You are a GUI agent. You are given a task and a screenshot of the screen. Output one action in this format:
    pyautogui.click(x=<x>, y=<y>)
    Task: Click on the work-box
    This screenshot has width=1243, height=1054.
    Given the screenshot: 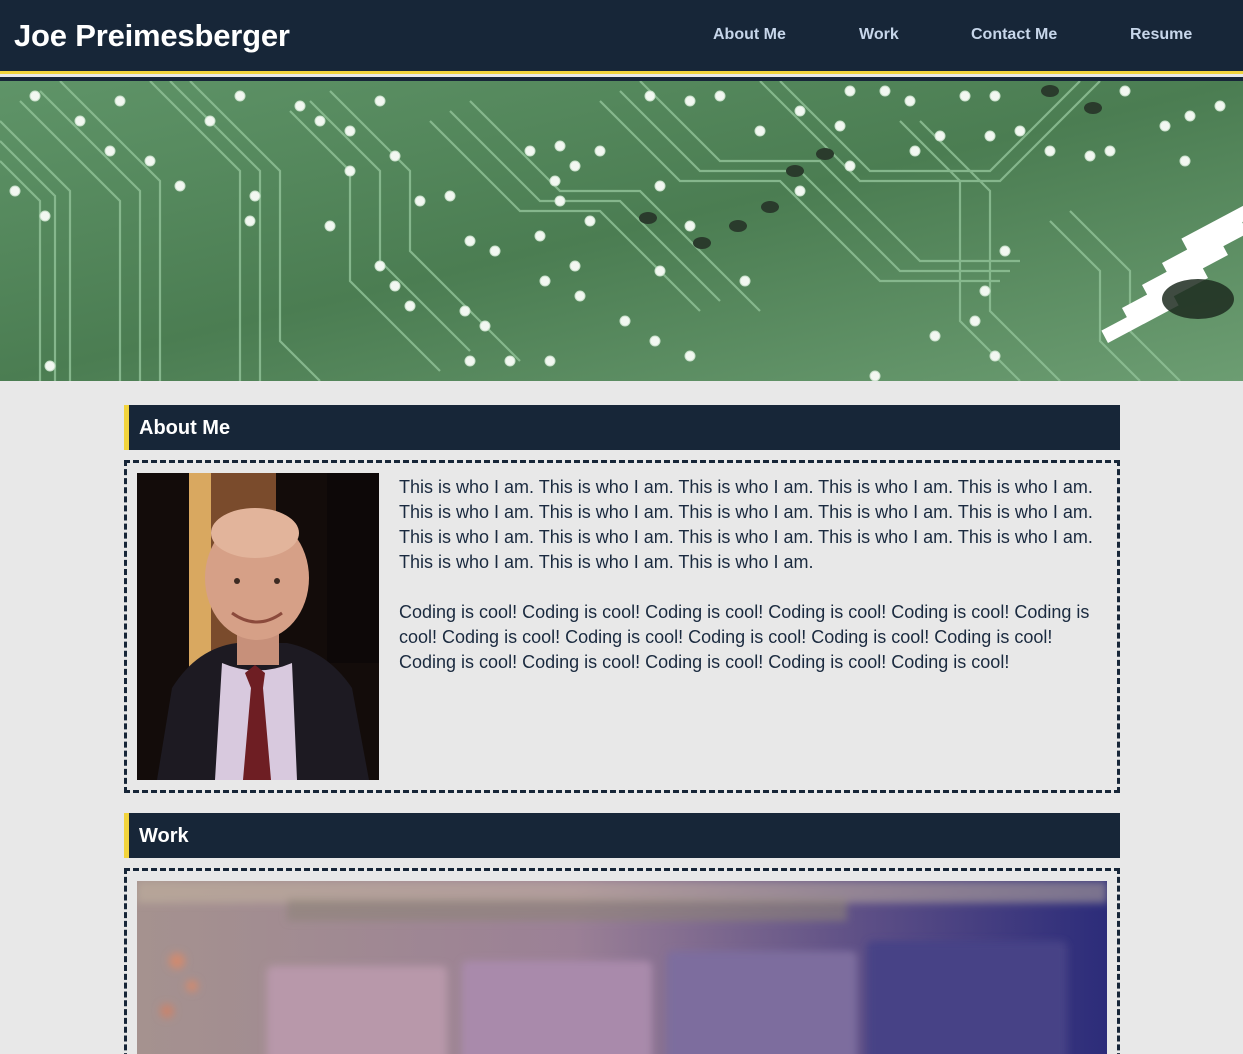 What is the action you would take?
    pyautogui.click(x=622, y=961)
    